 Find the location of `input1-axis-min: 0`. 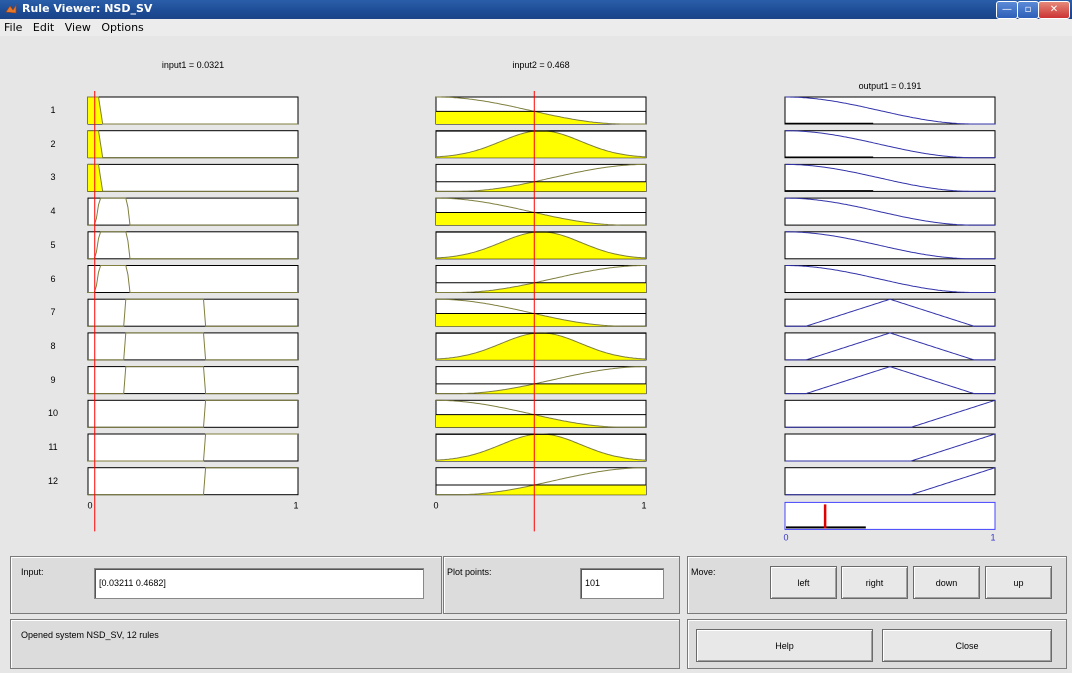

input1-axis-min: 0 is located at coordinates (89, 505).